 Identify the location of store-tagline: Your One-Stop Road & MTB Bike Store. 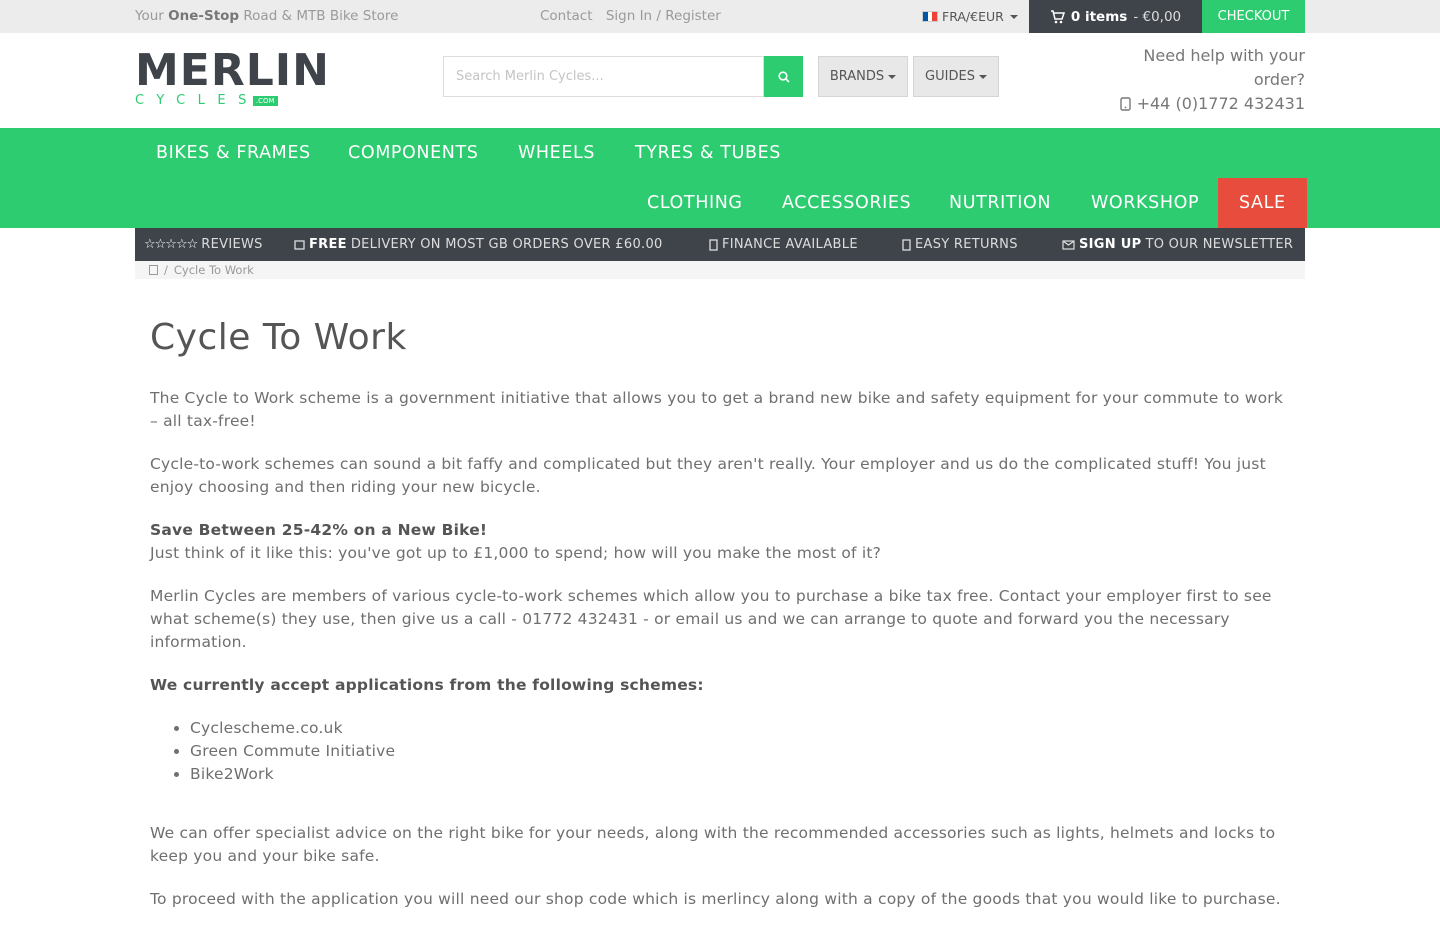
(266, 16).